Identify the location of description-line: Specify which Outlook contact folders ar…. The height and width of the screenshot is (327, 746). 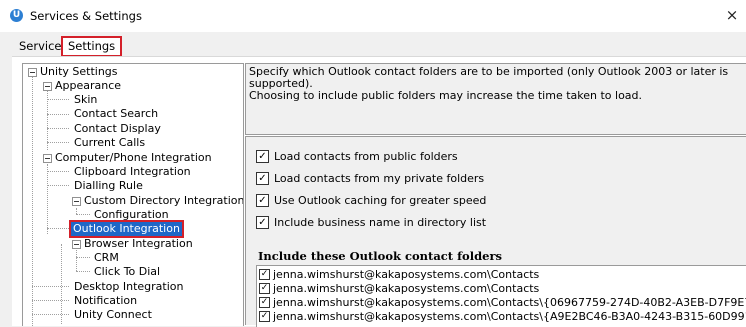
(489, 77).